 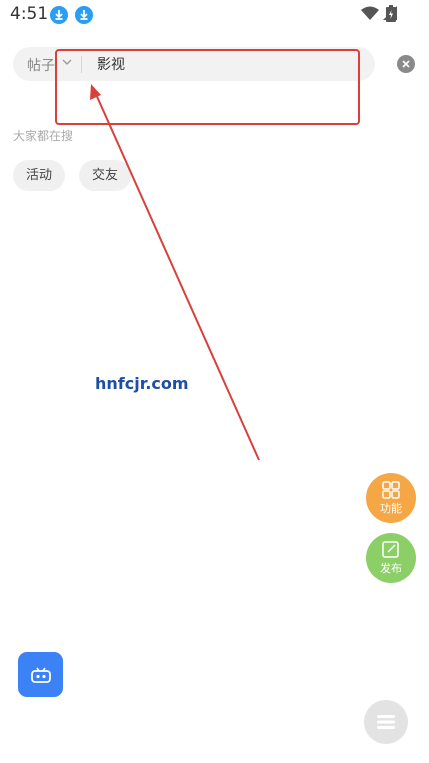 What do you see at coordinates (391, 568) in the screenshot?
I see `post-button-label: 发布` at bounding box center [391, 568].